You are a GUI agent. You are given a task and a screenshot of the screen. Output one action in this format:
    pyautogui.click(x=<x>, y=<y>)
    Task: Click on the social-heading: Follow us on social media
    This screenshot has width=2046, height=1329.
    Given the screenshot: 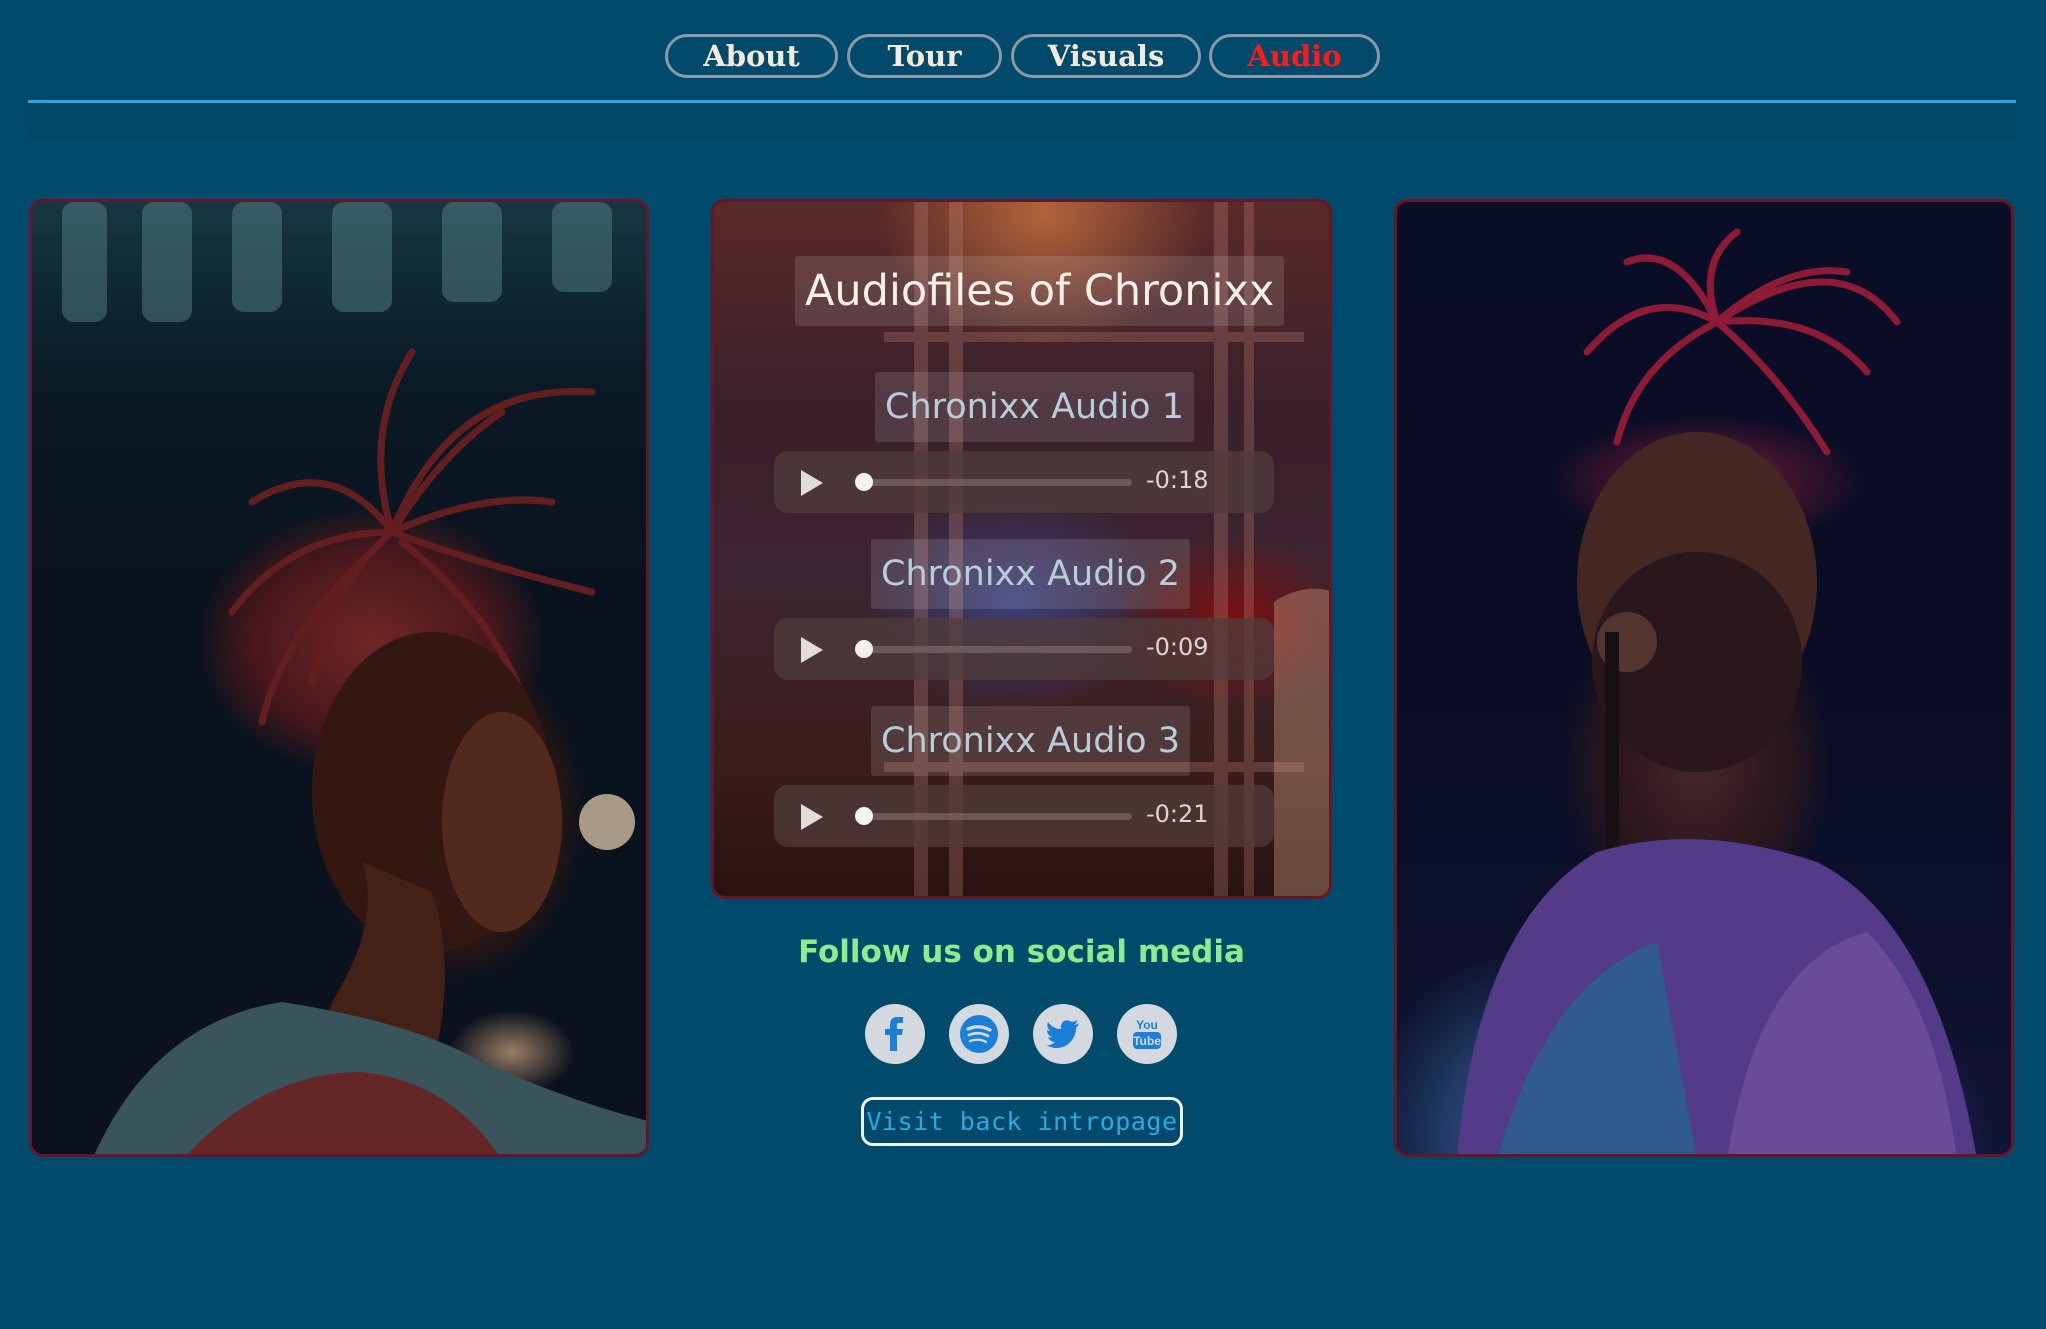 What is the action you would take?
    pyautogui.click(x=1021, y=952)
    